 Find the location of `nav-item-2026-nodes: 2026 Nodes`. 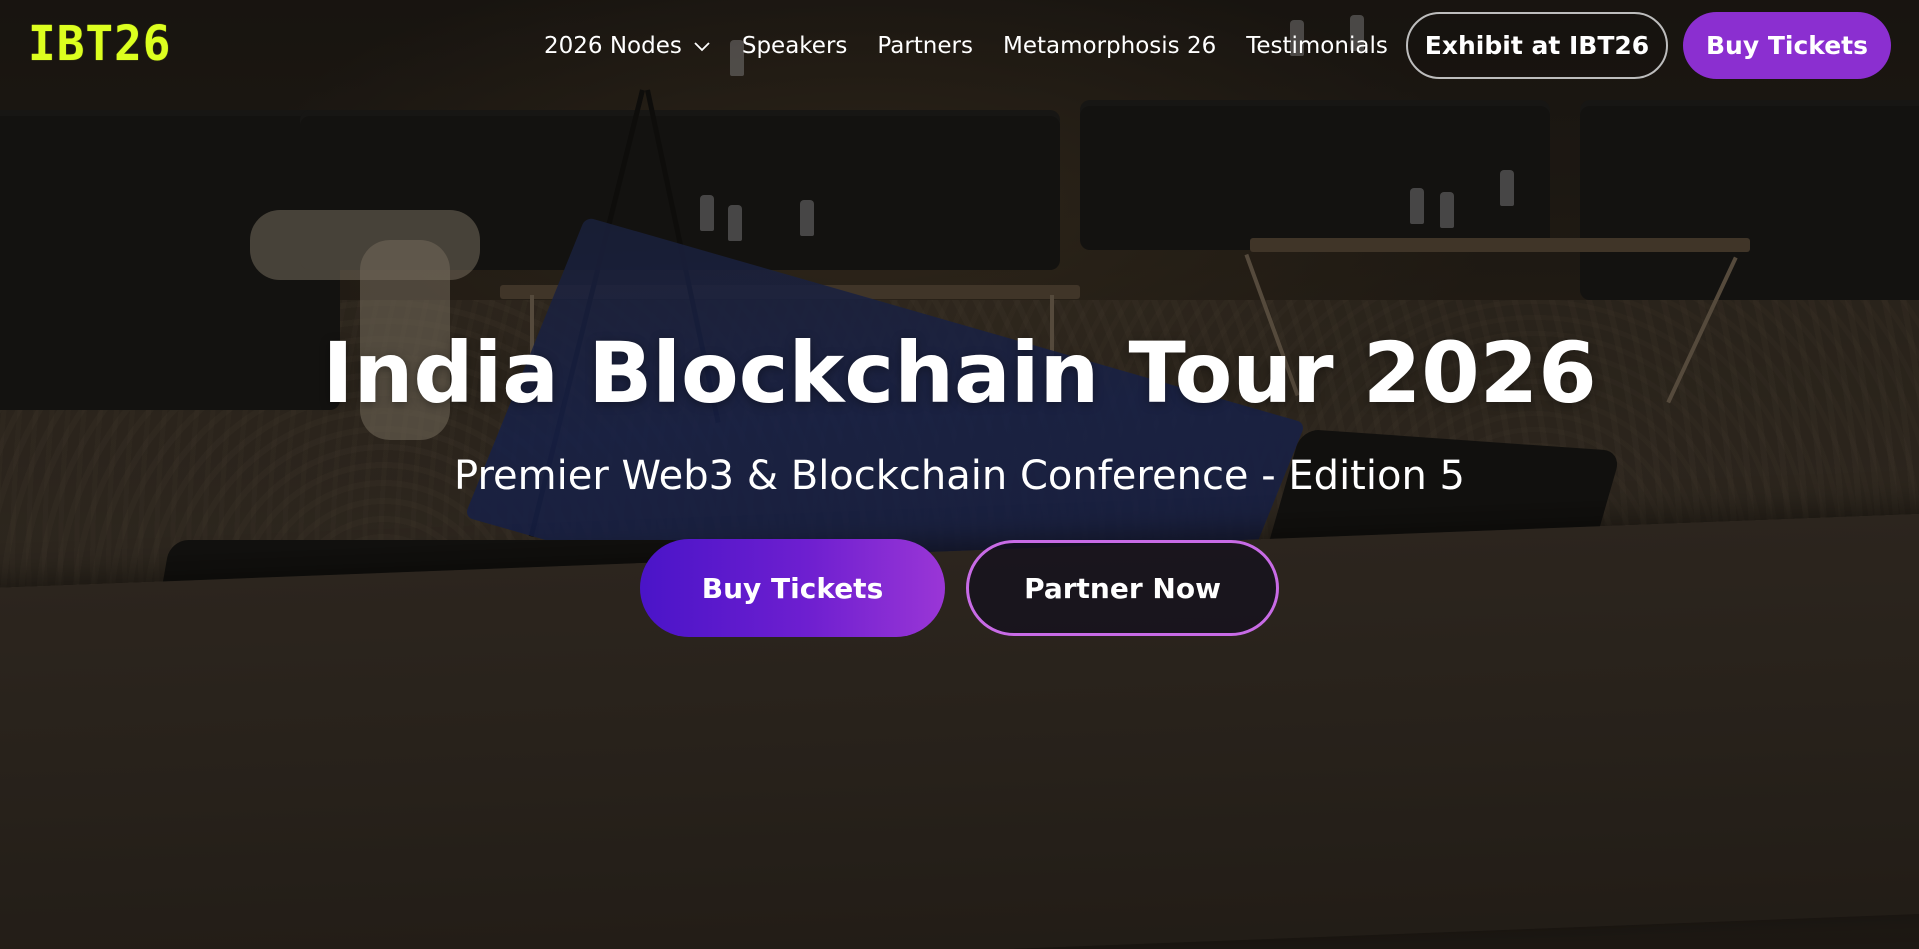

nav-item-2026-nodes: 2026 Nodes is located at coordinates (628, 46).